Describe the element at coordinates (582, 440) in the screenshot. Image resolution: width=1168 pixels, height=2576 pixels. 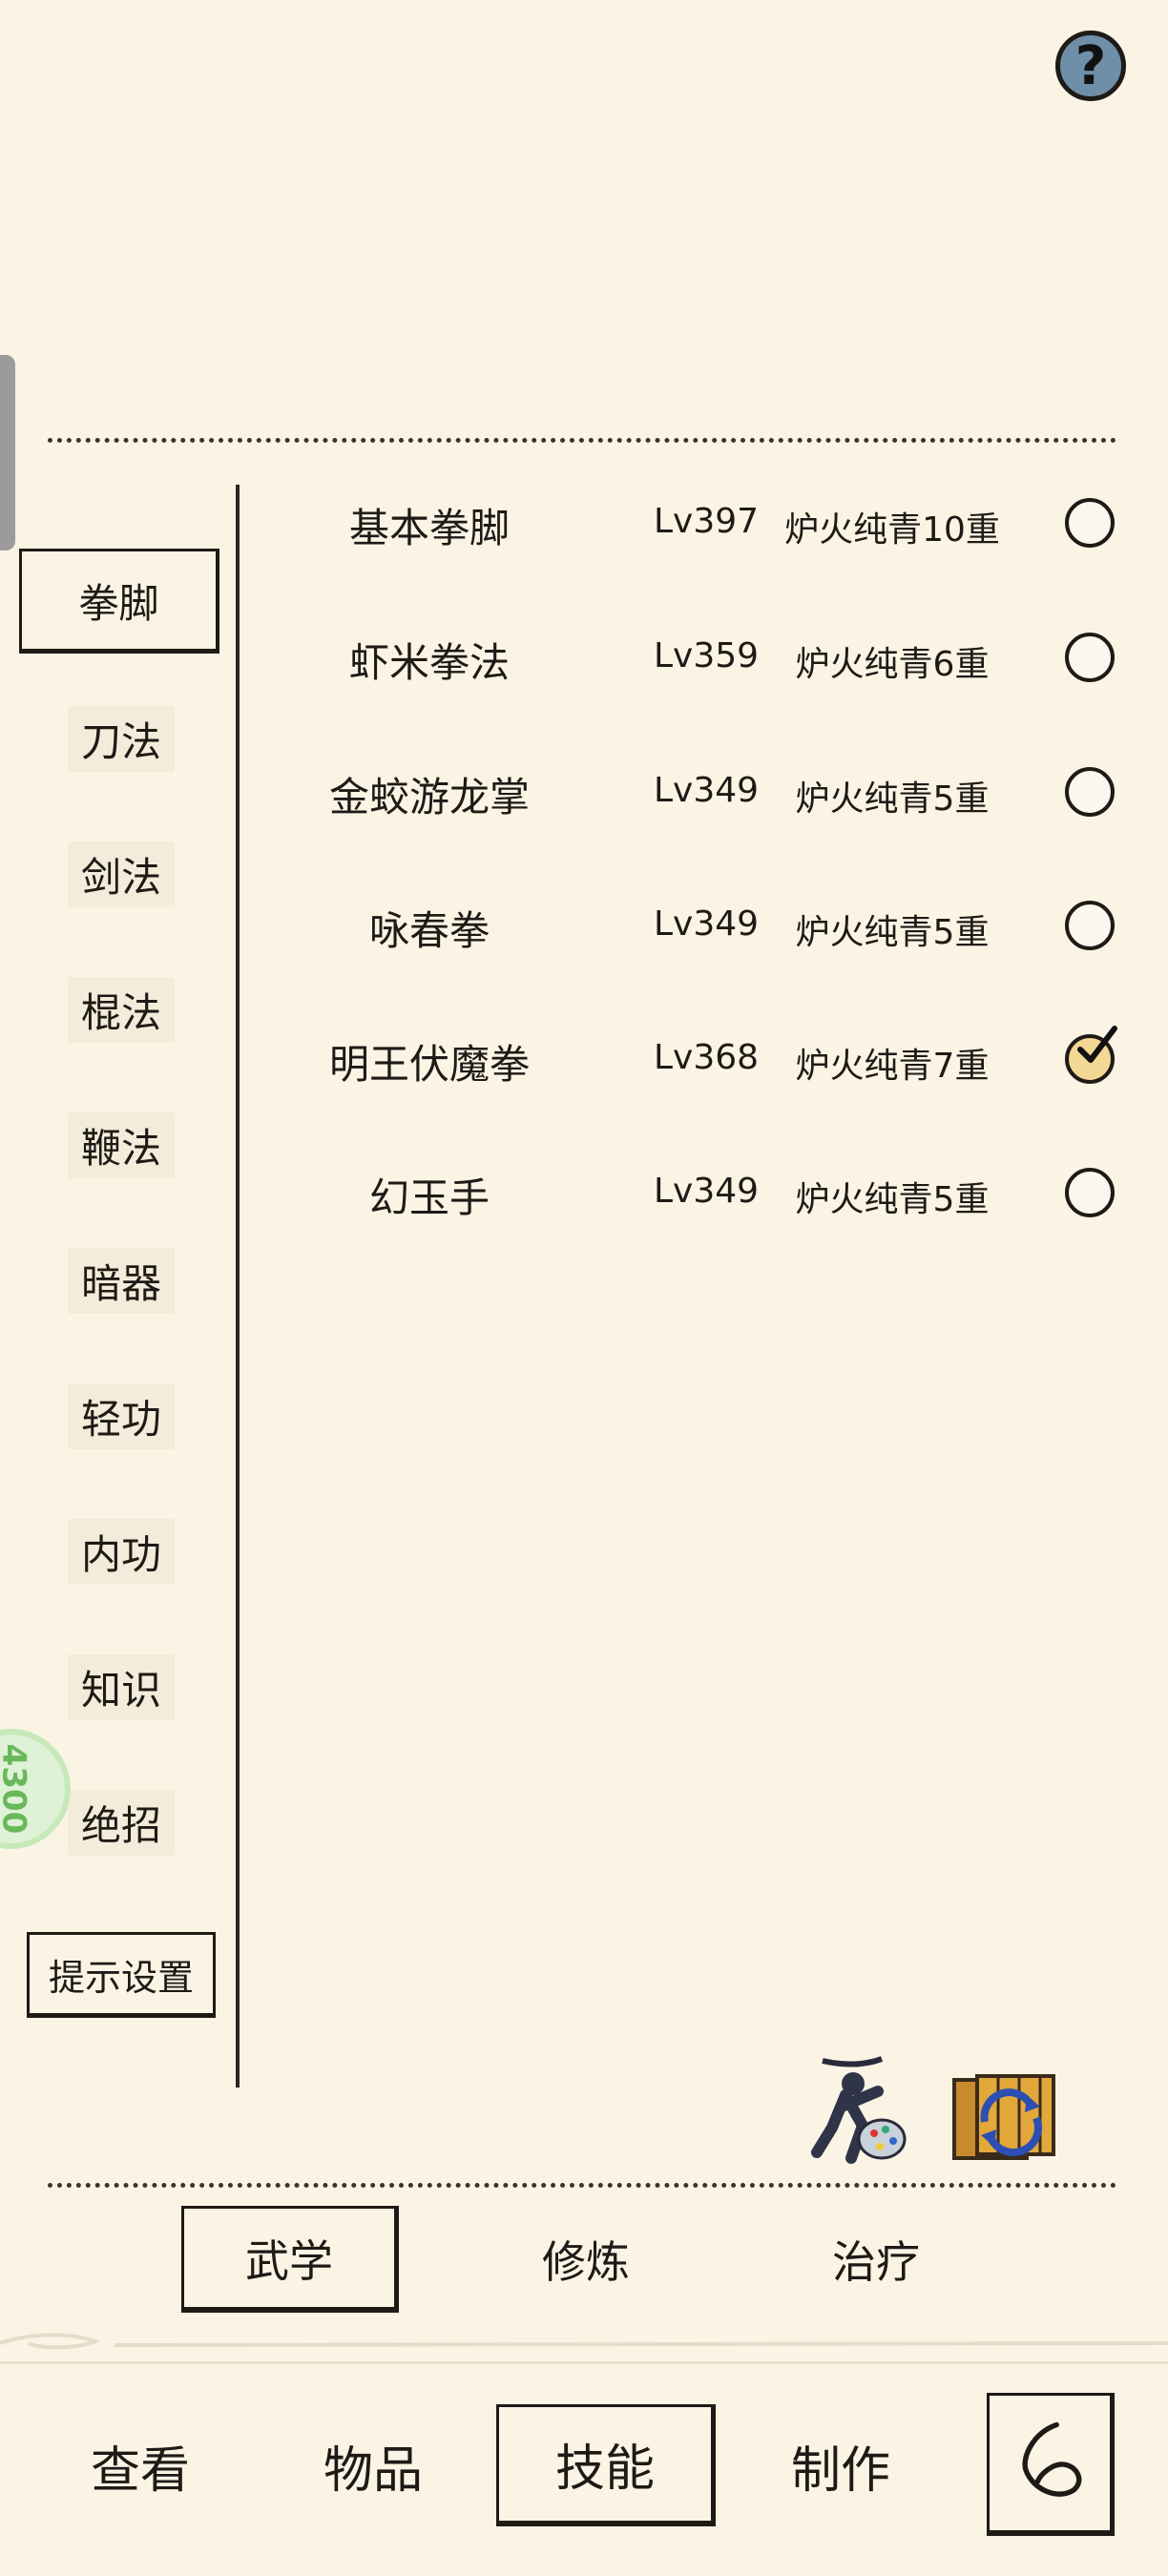
I see `top-divider` at that location.